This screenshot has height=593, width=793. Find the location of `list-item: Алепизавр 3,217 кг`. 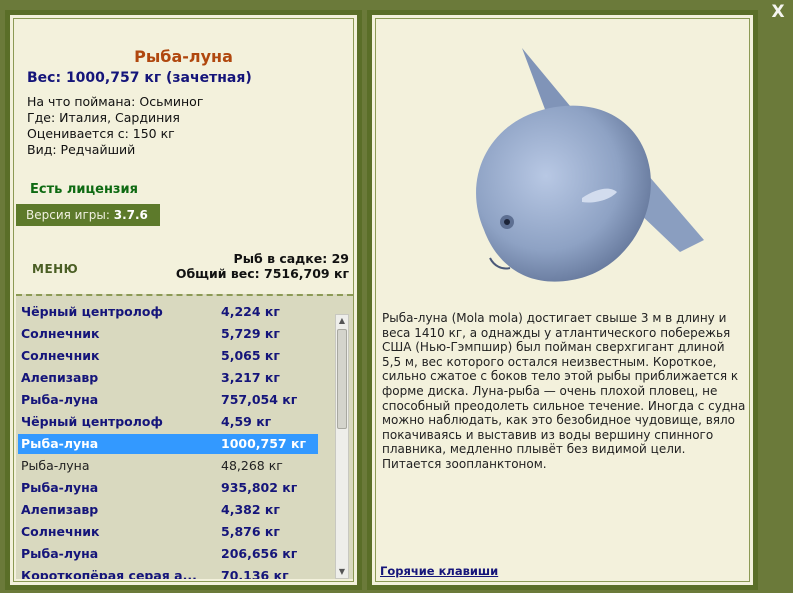

list-item: Алепизавр 3,217 кг is located at coordinates (168, 378).